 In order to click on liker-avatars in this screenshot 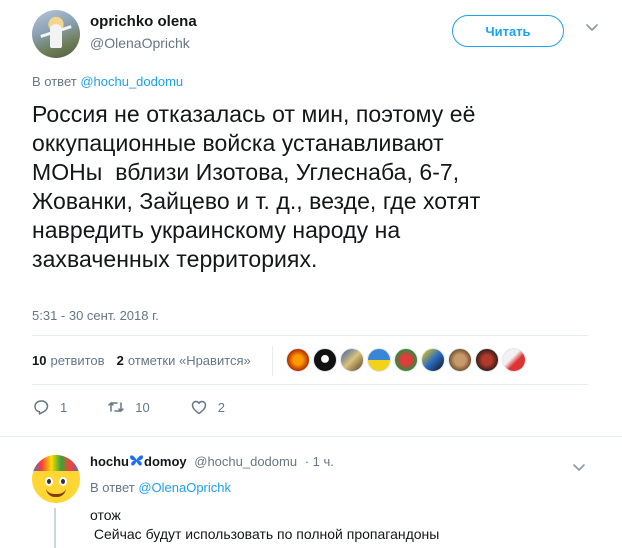, I will do `click(407, 360)`.